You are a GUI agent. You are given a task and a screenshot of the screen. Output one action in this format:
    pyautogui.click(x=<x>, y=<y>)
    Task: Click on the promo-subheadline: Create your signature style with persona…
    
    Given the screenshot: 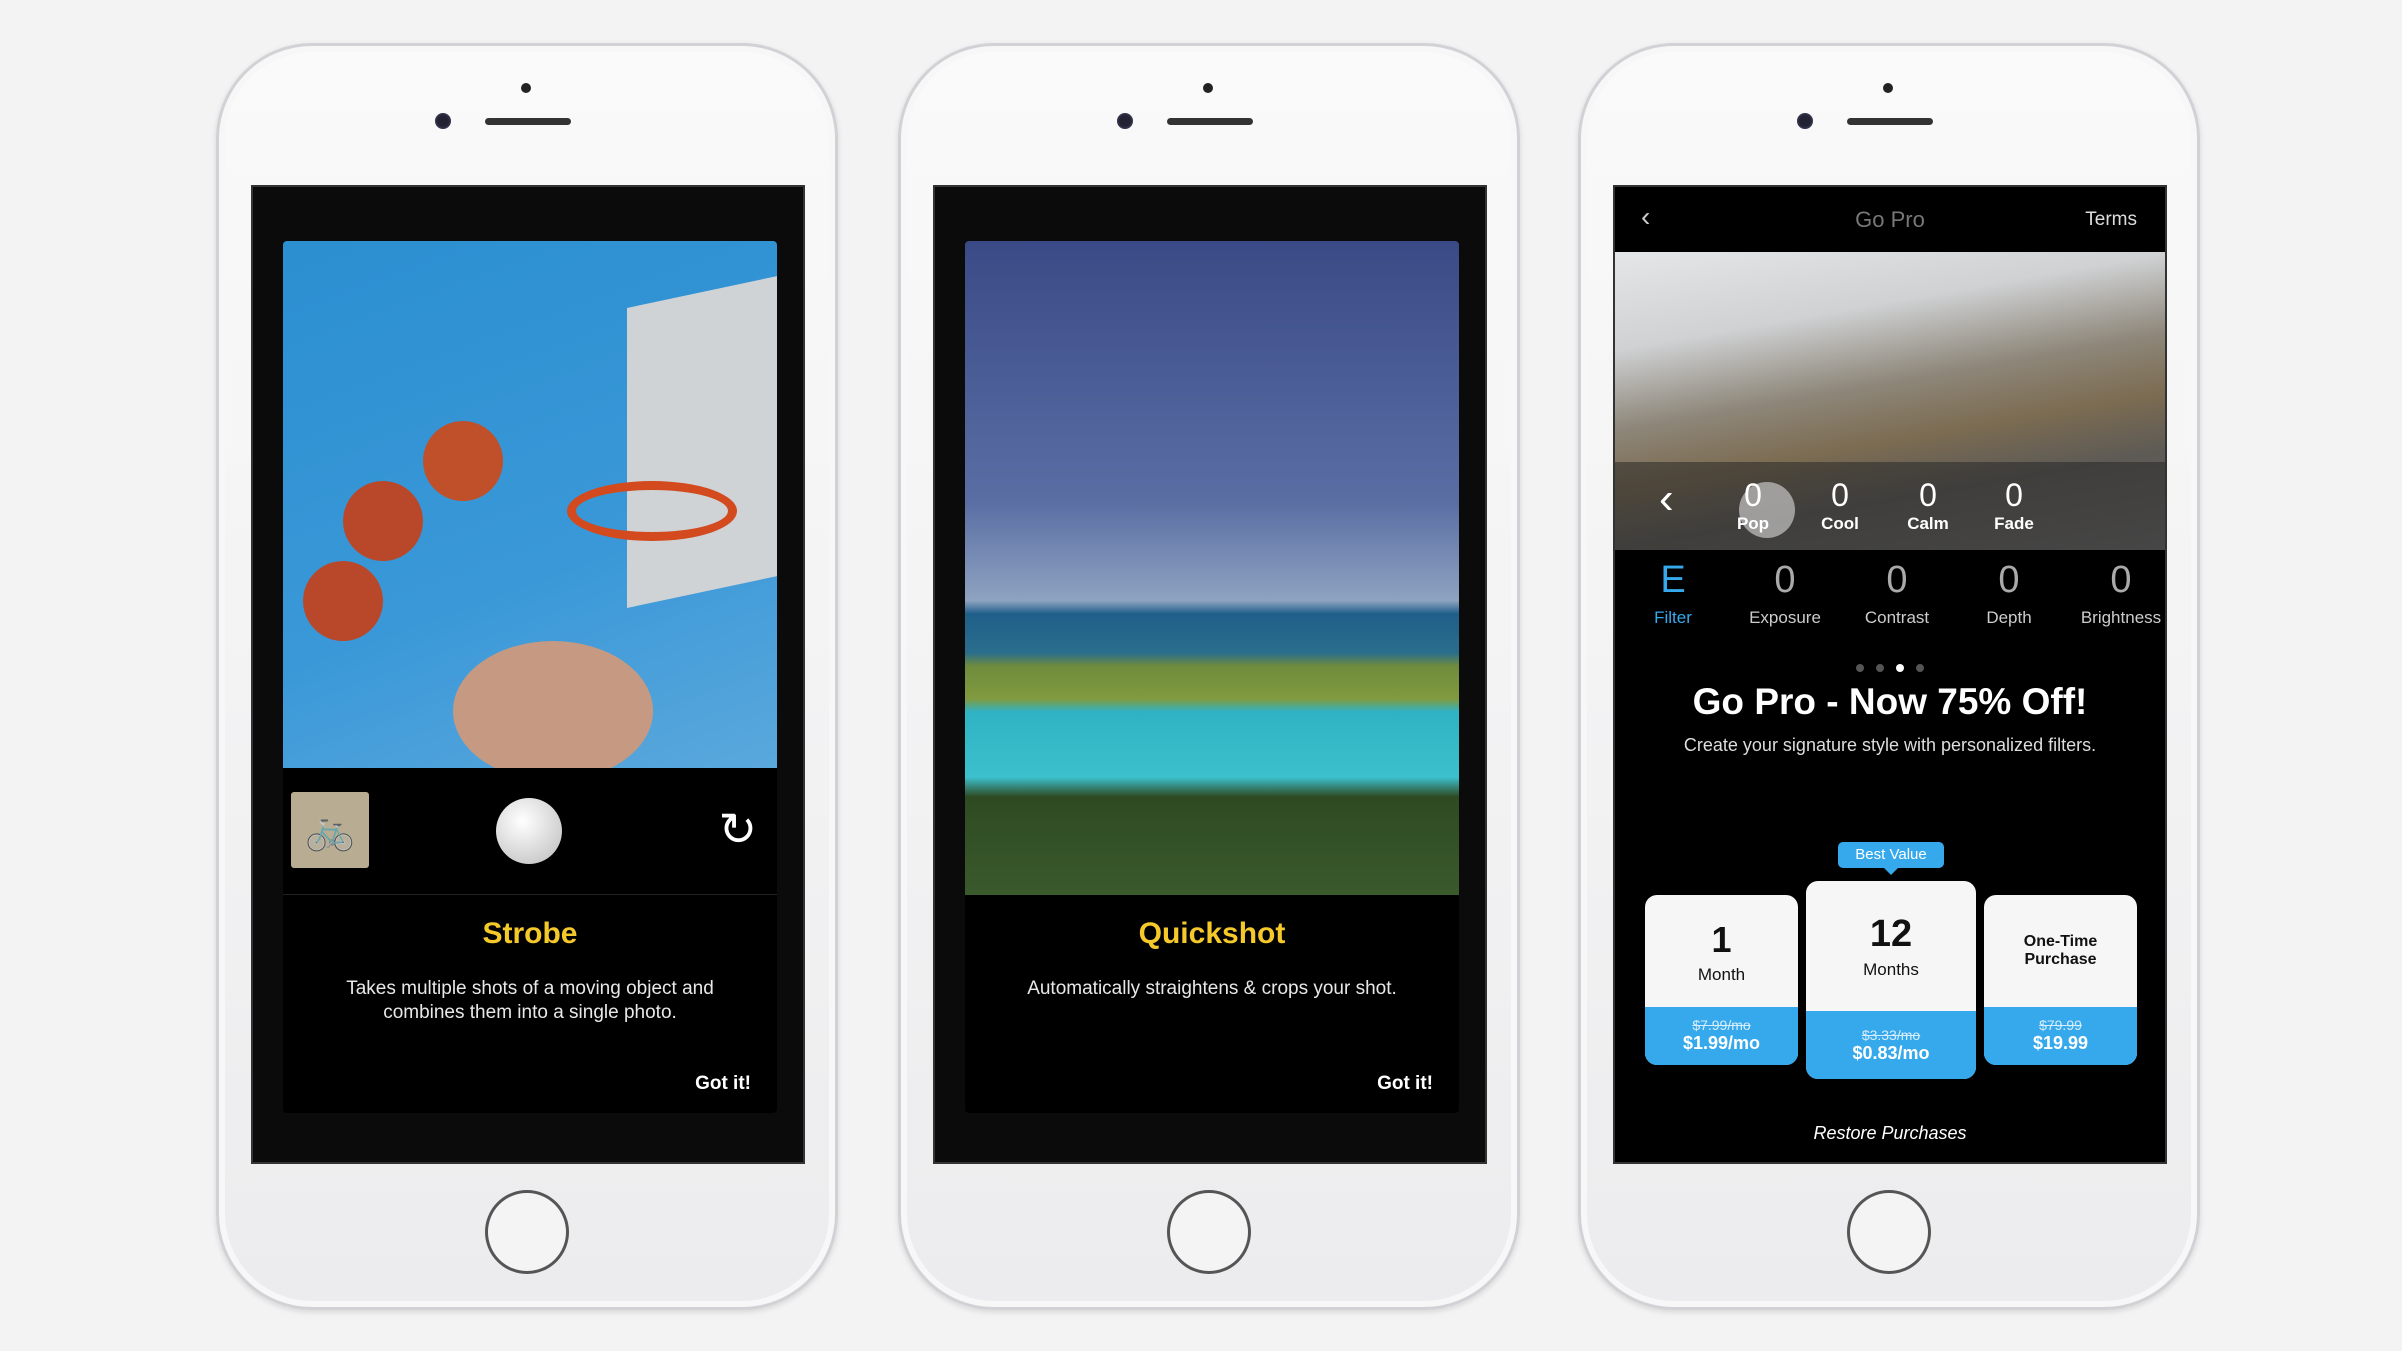 What is the action you would take?
    pyautogui.click(x=1890, y=745)
    